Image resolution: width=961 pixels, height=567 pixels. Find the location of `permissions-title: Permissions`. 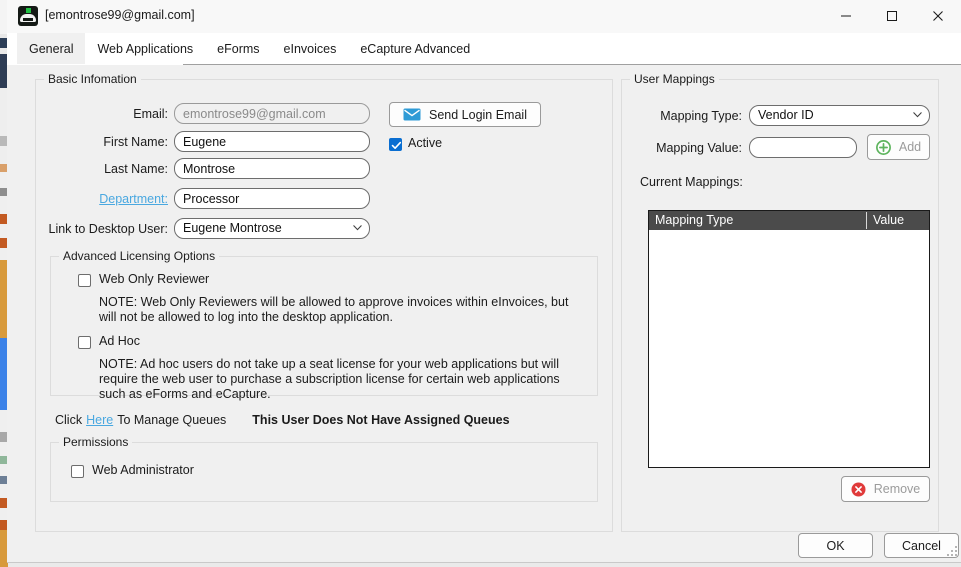

permissions-title: Permissions is located at coordinates (96, 442).